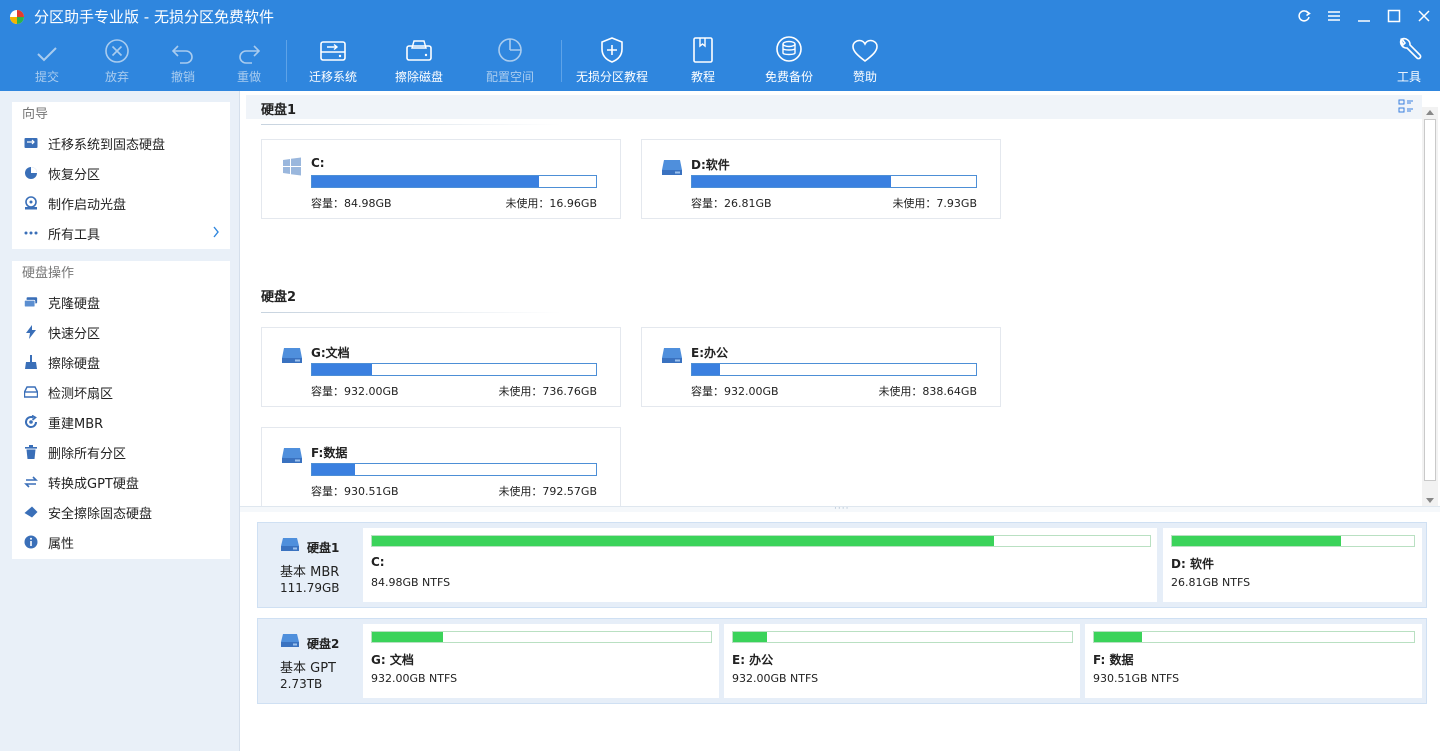 The image size is (1440, 751). I want to click on scrollbar-thumb, so click(1430, 300).